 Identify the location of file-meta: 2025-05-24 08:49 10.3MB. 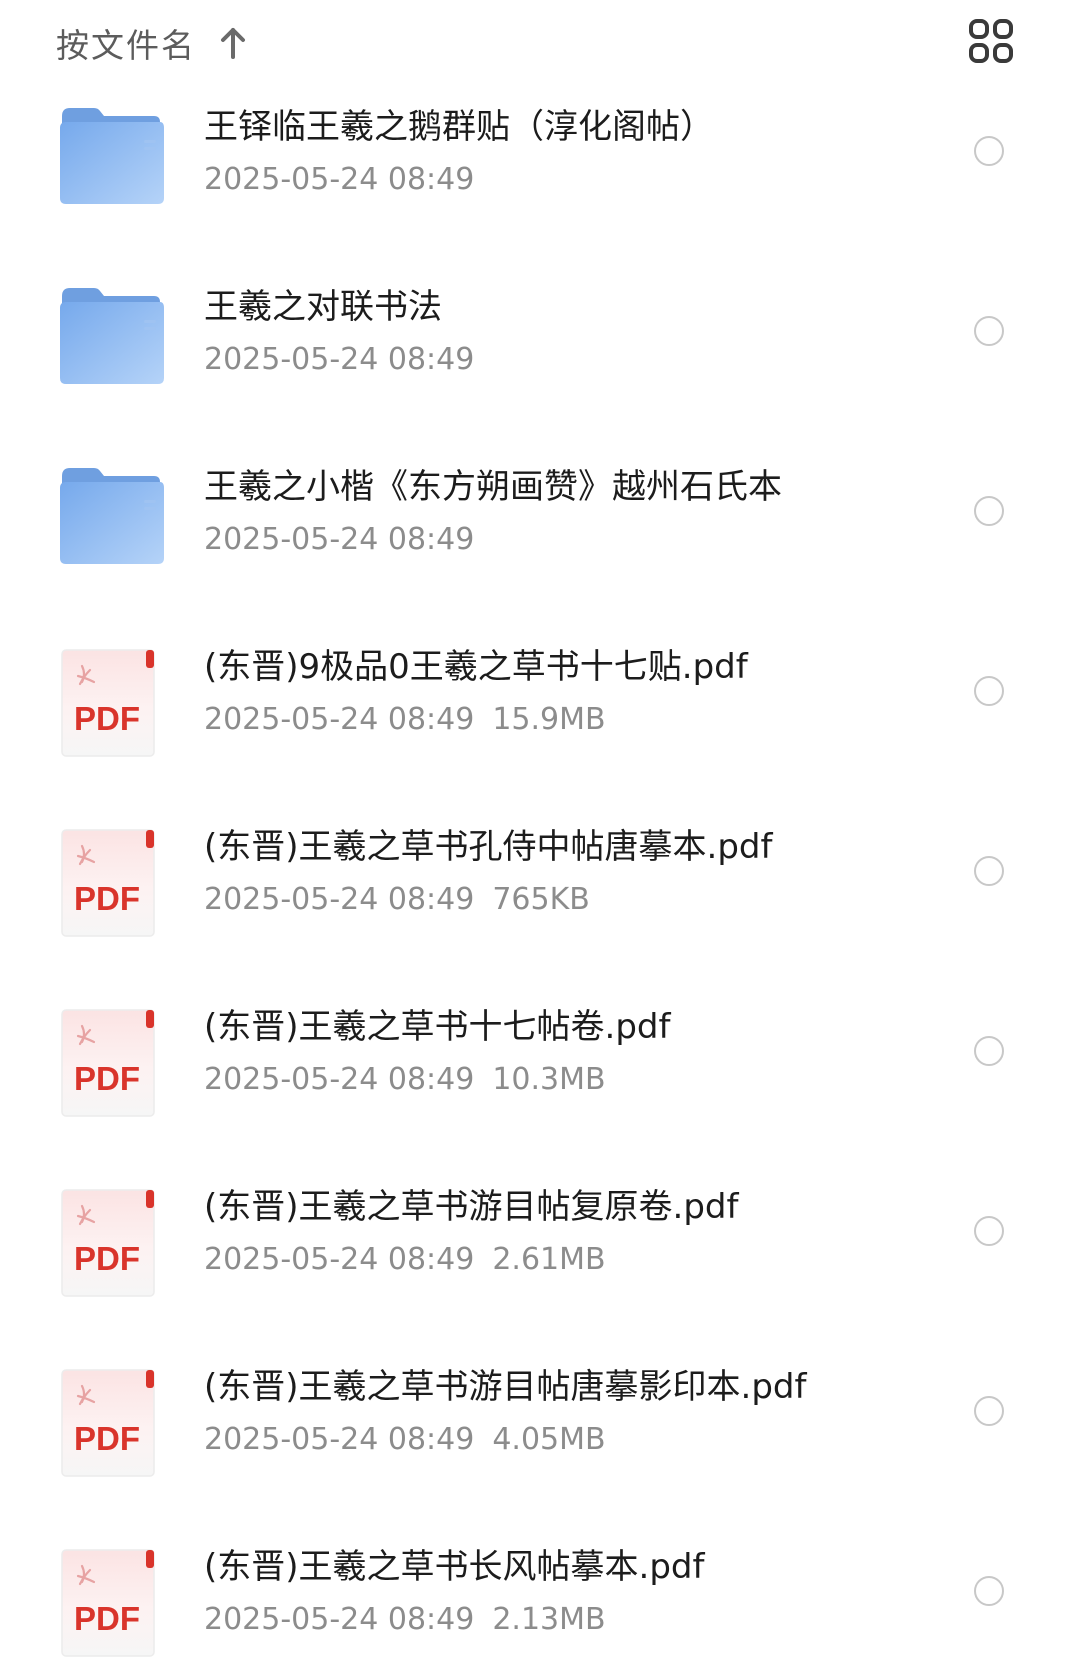
(405, 1080).